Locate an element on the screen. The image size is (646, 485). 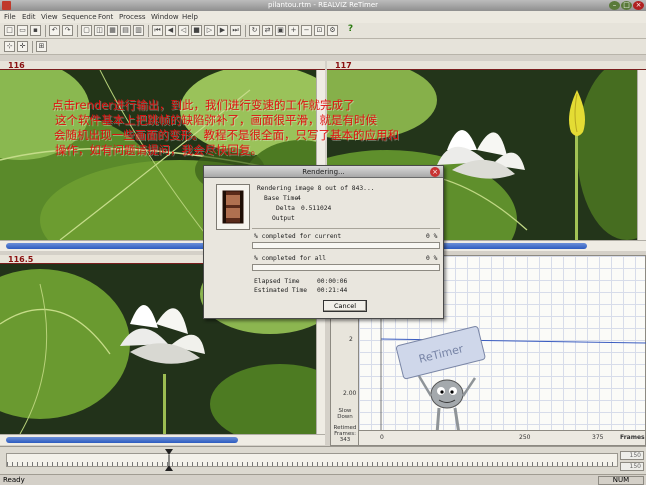
x-axis-label: Frames is located at coordinates (632, 437).